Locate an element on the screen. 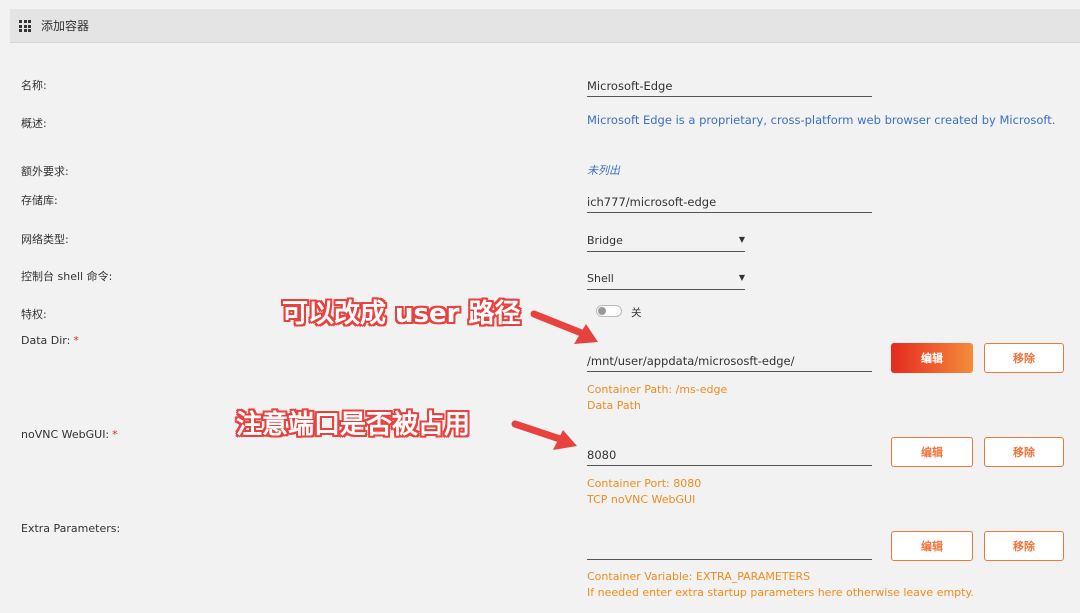 This screenshot has height=613, width=1080. repository-field: ich777/microsoft-edge is located at coordinates (729, 202).